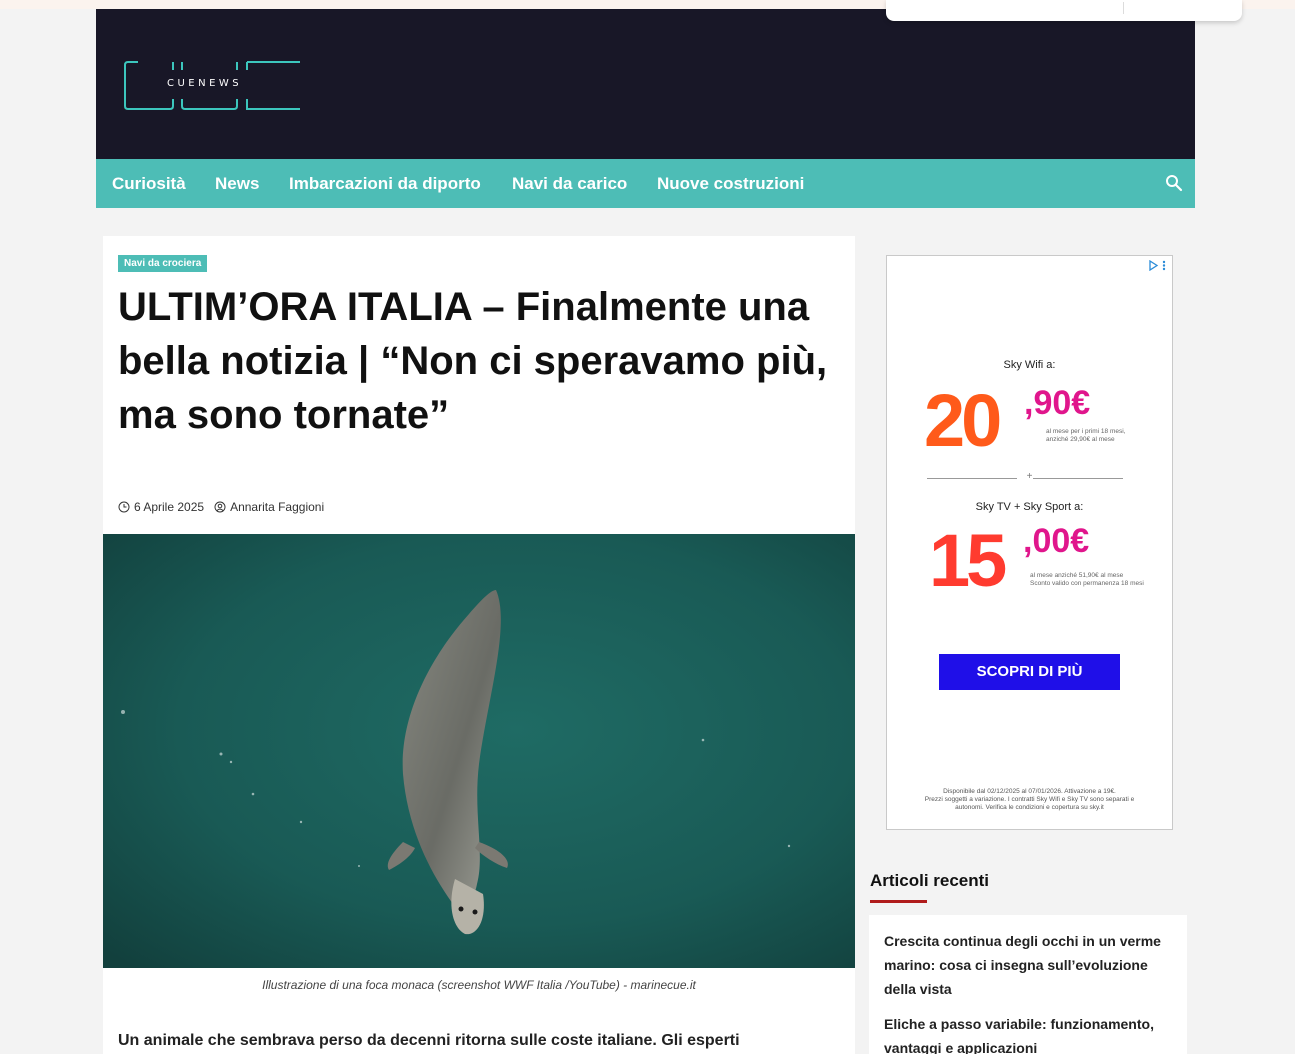  What do you see at coordinates (1164, 265) in the screenshot?
I see `kebab-menu-icon` at bounding box center [1164, 265].